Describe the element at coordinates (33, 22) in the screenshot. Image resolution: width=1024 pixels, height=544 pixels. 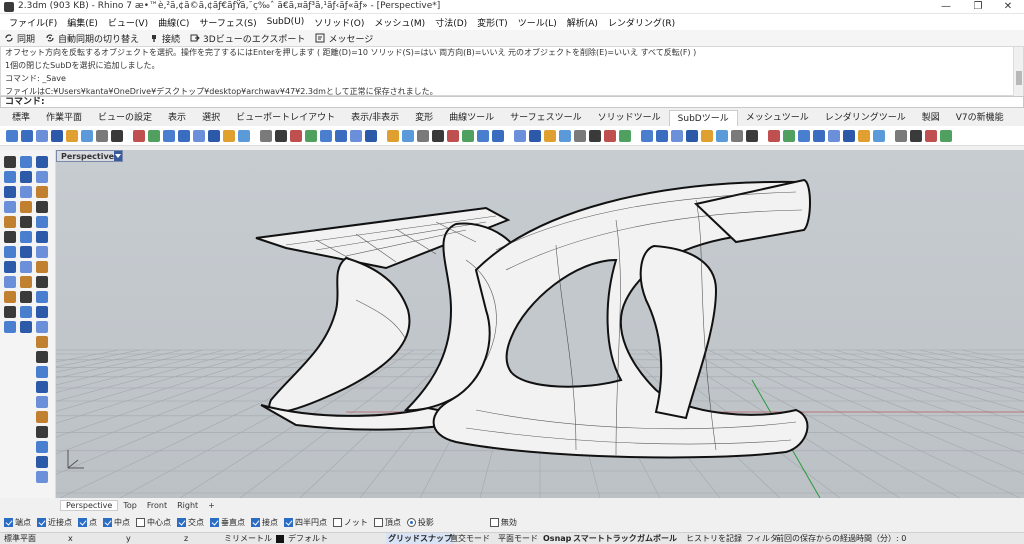
I see `menu-file: ファイル(F)` at that location.